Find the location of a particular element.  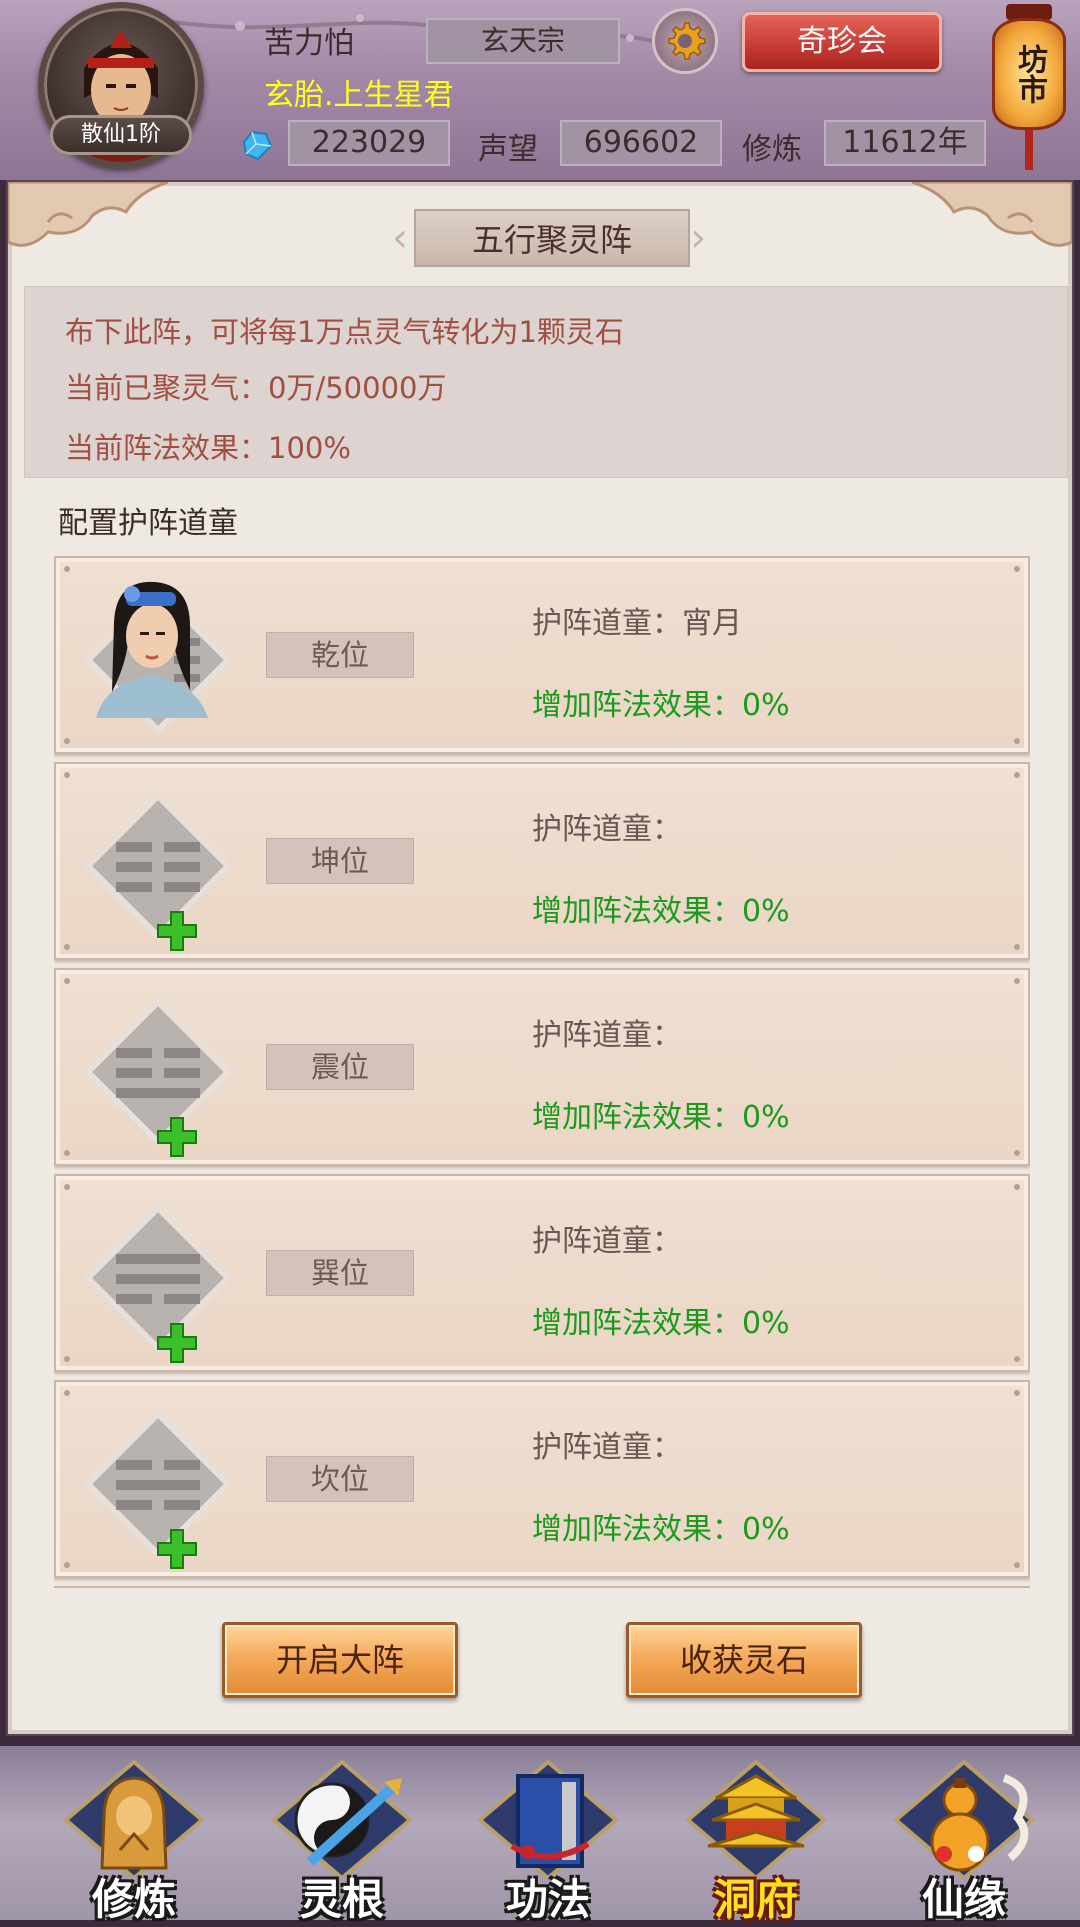

position-label: 乾位 is located at coordinates (340, 655).